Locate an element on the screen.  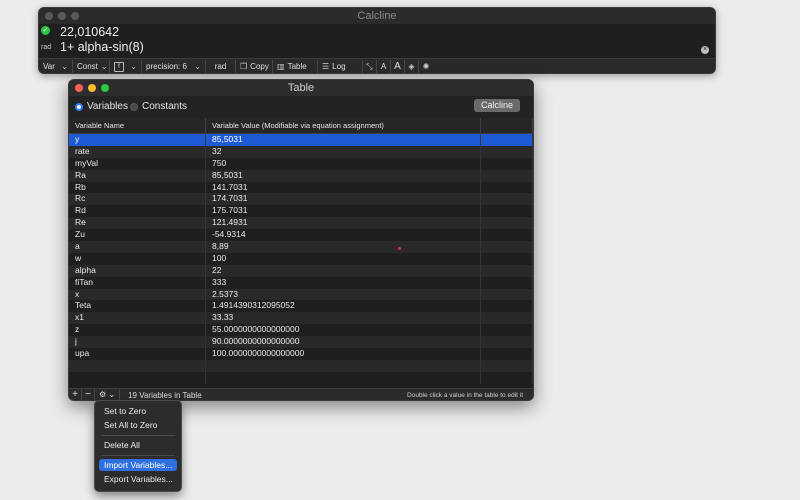
table-row: a 8,89 is located at coordinates (301, 247).